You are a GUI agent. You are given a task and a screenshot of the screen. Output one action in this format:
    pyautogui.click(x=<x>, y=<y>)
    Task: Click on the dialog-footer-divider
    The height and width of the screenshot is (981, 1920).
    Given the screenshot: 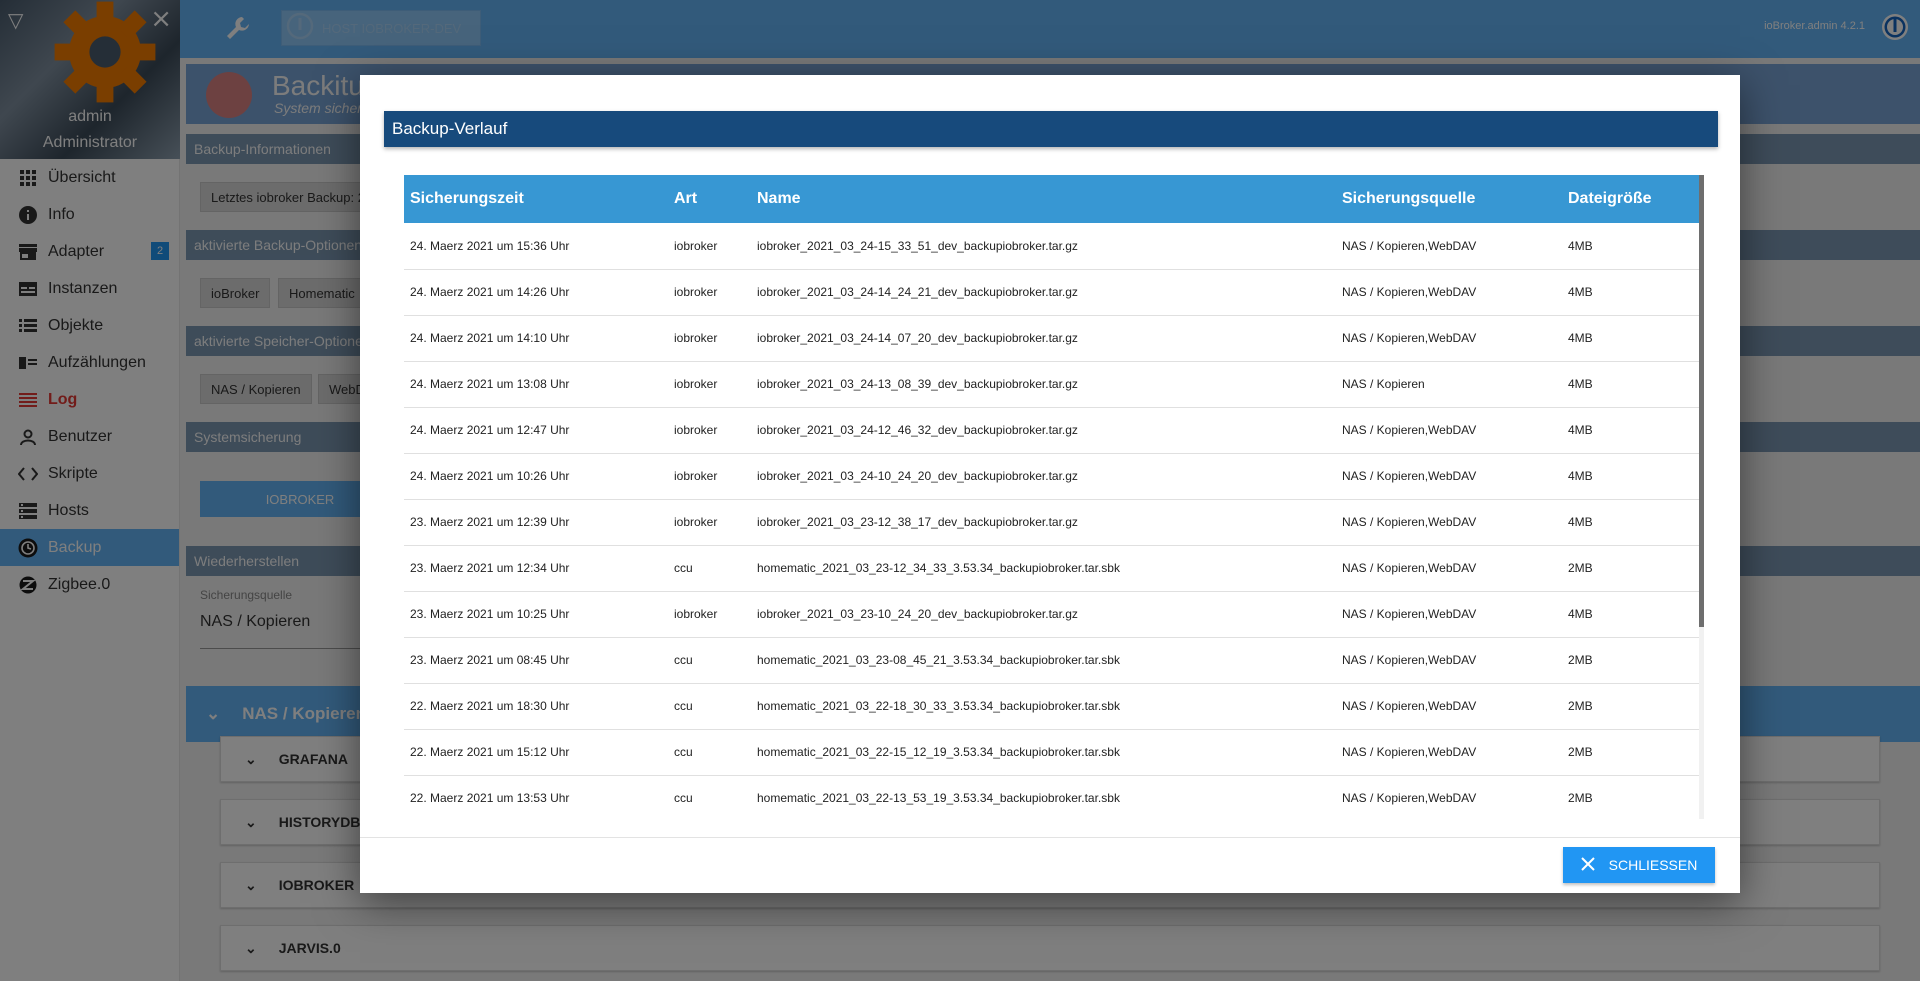 What is the action you would take?
    pyautogui.click(x=1050, y=837)
    